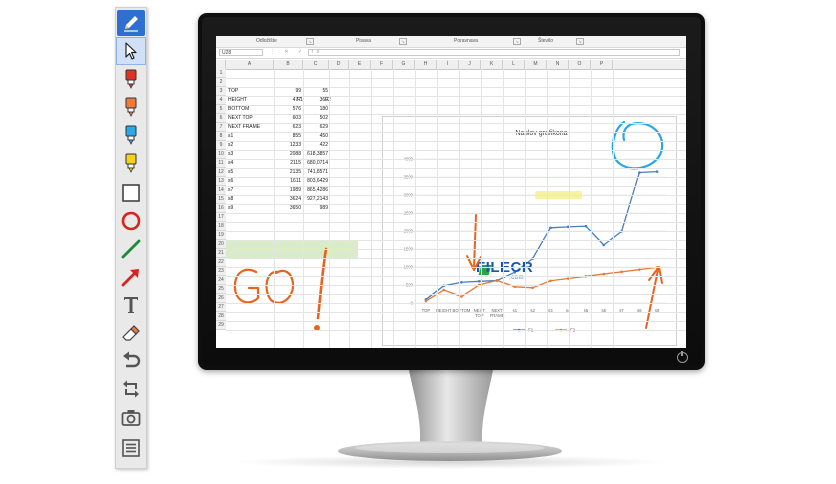 The width and height of the screenshot is (836, 484). What do you see at coordinates (131, 135) in the screenshot?
I see `marker-blue` at bounding box center [131, 135].